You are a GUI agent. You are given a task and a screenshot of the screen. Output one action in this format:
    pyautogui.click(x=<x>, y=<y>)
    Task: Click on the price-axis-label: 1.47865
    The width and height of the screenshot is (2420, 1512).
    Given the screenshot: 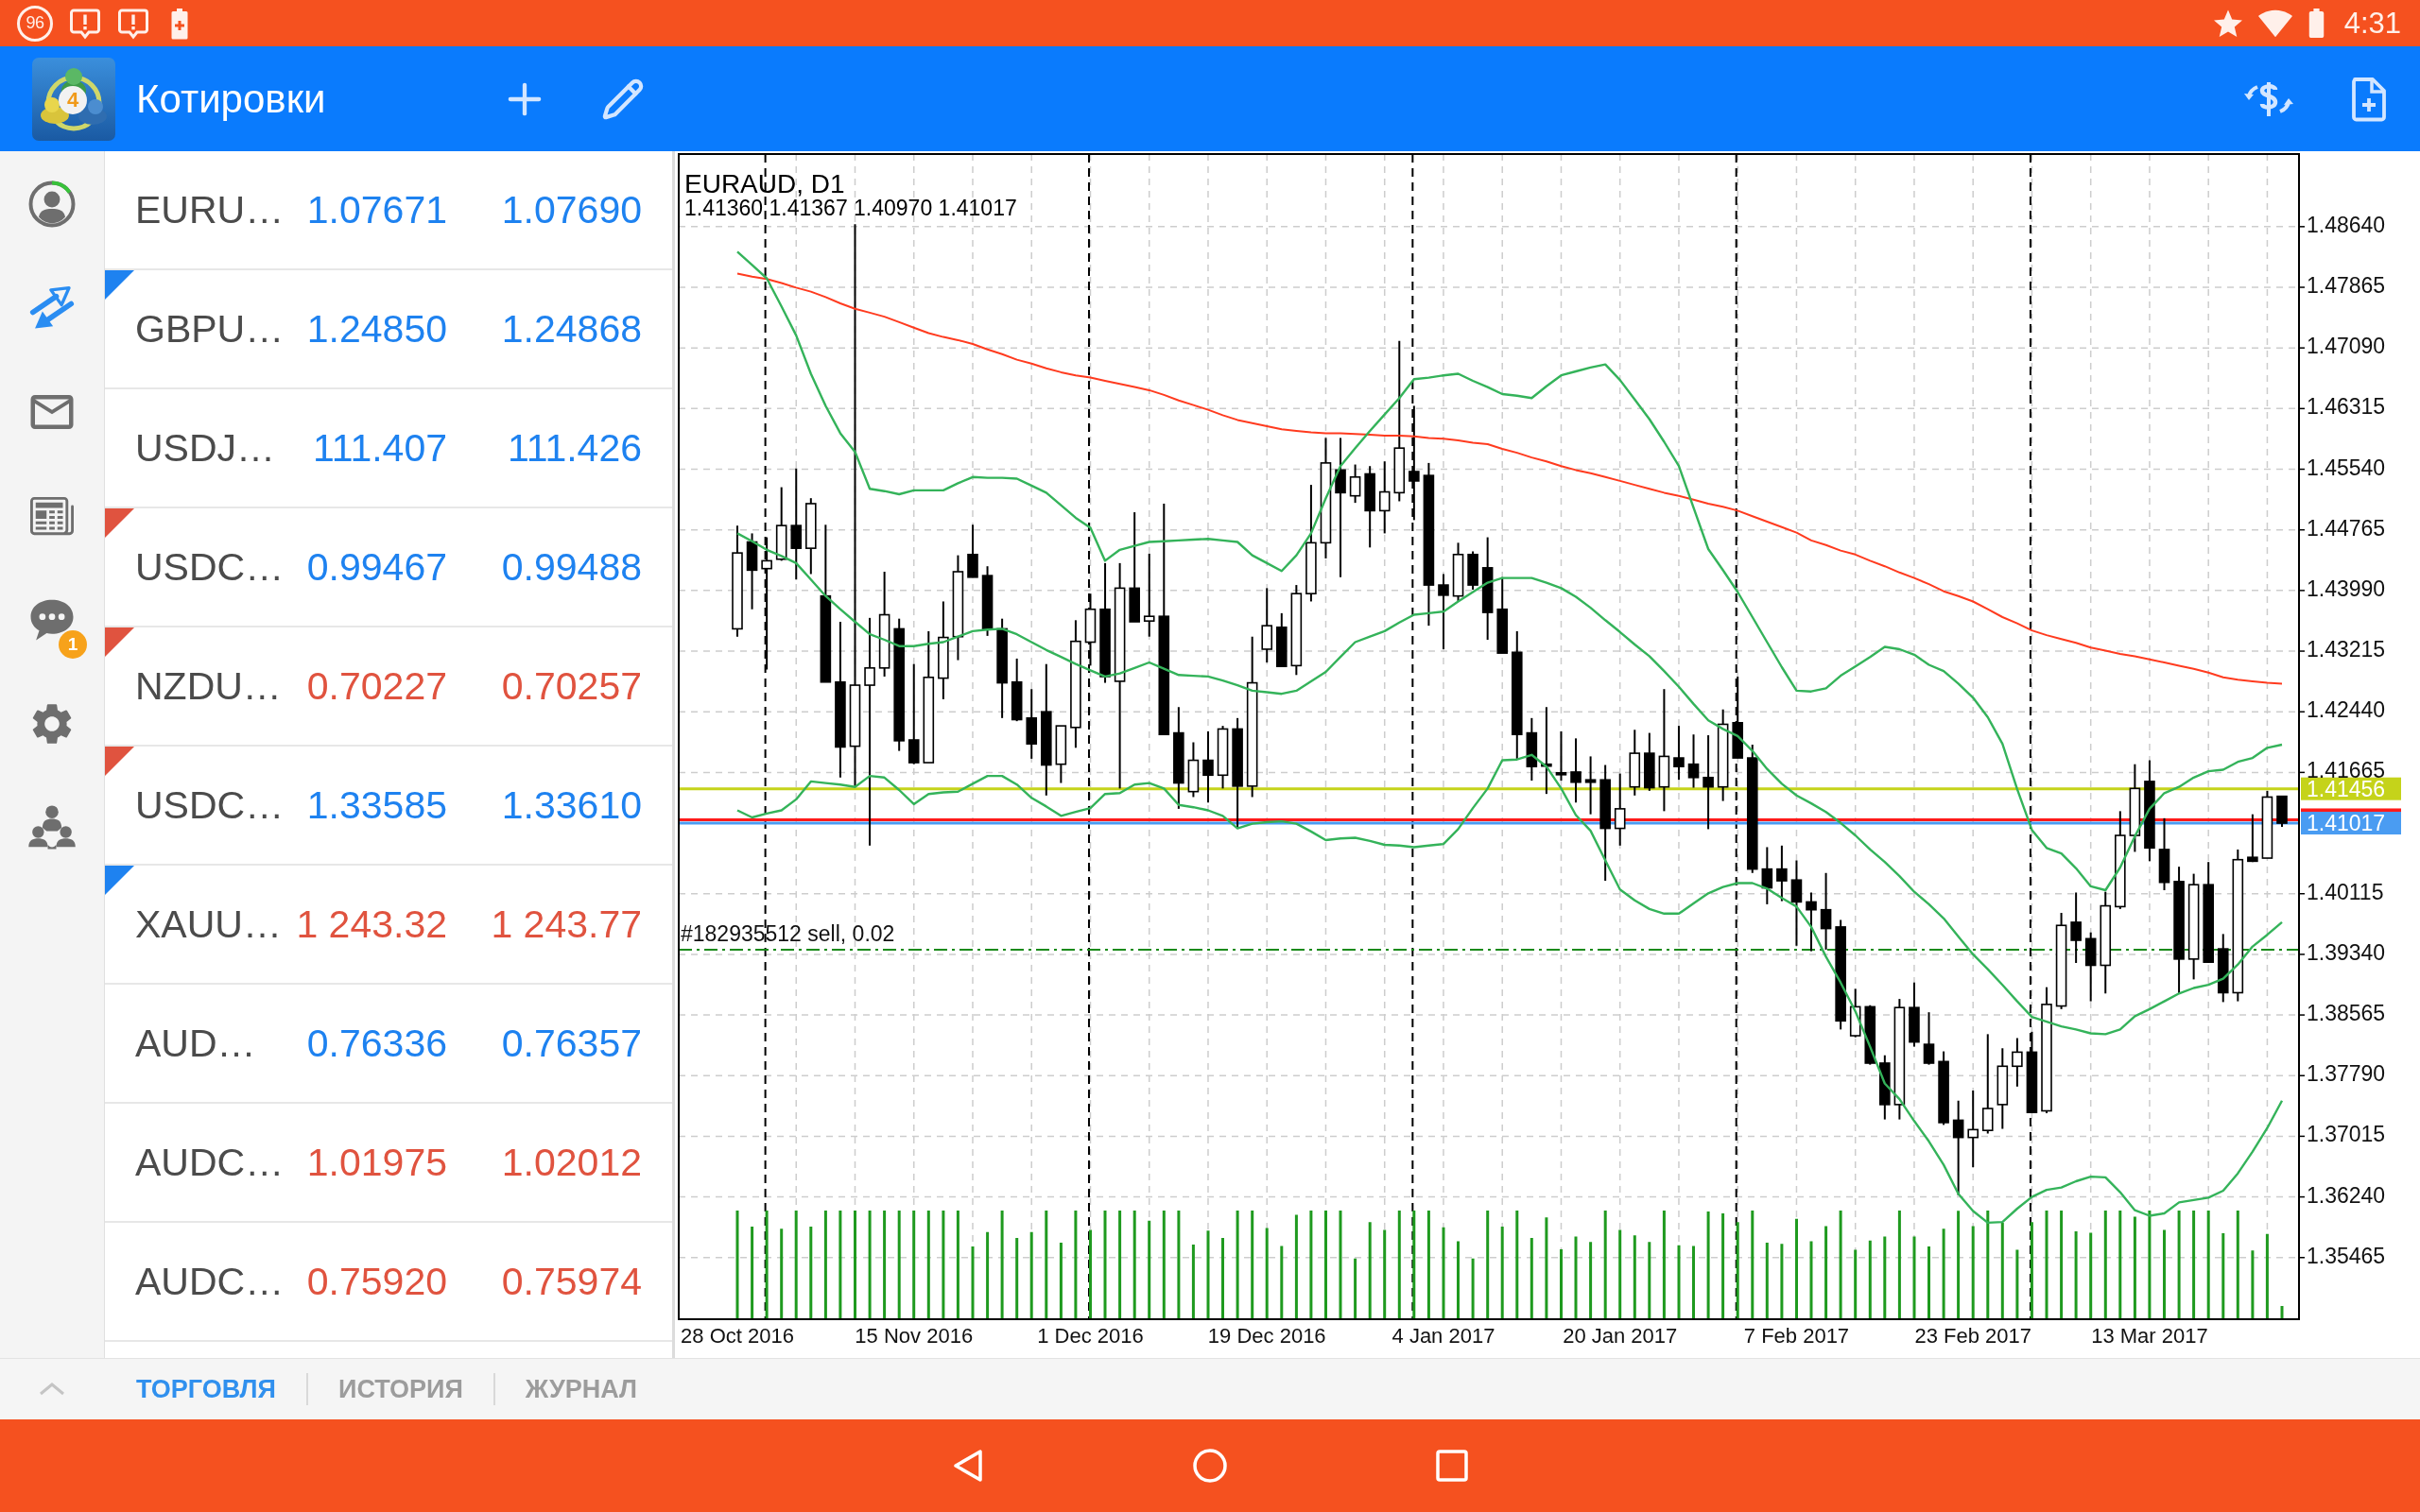 What is the action you would take?
    pyautogui.click(x=2346, y=285)
    